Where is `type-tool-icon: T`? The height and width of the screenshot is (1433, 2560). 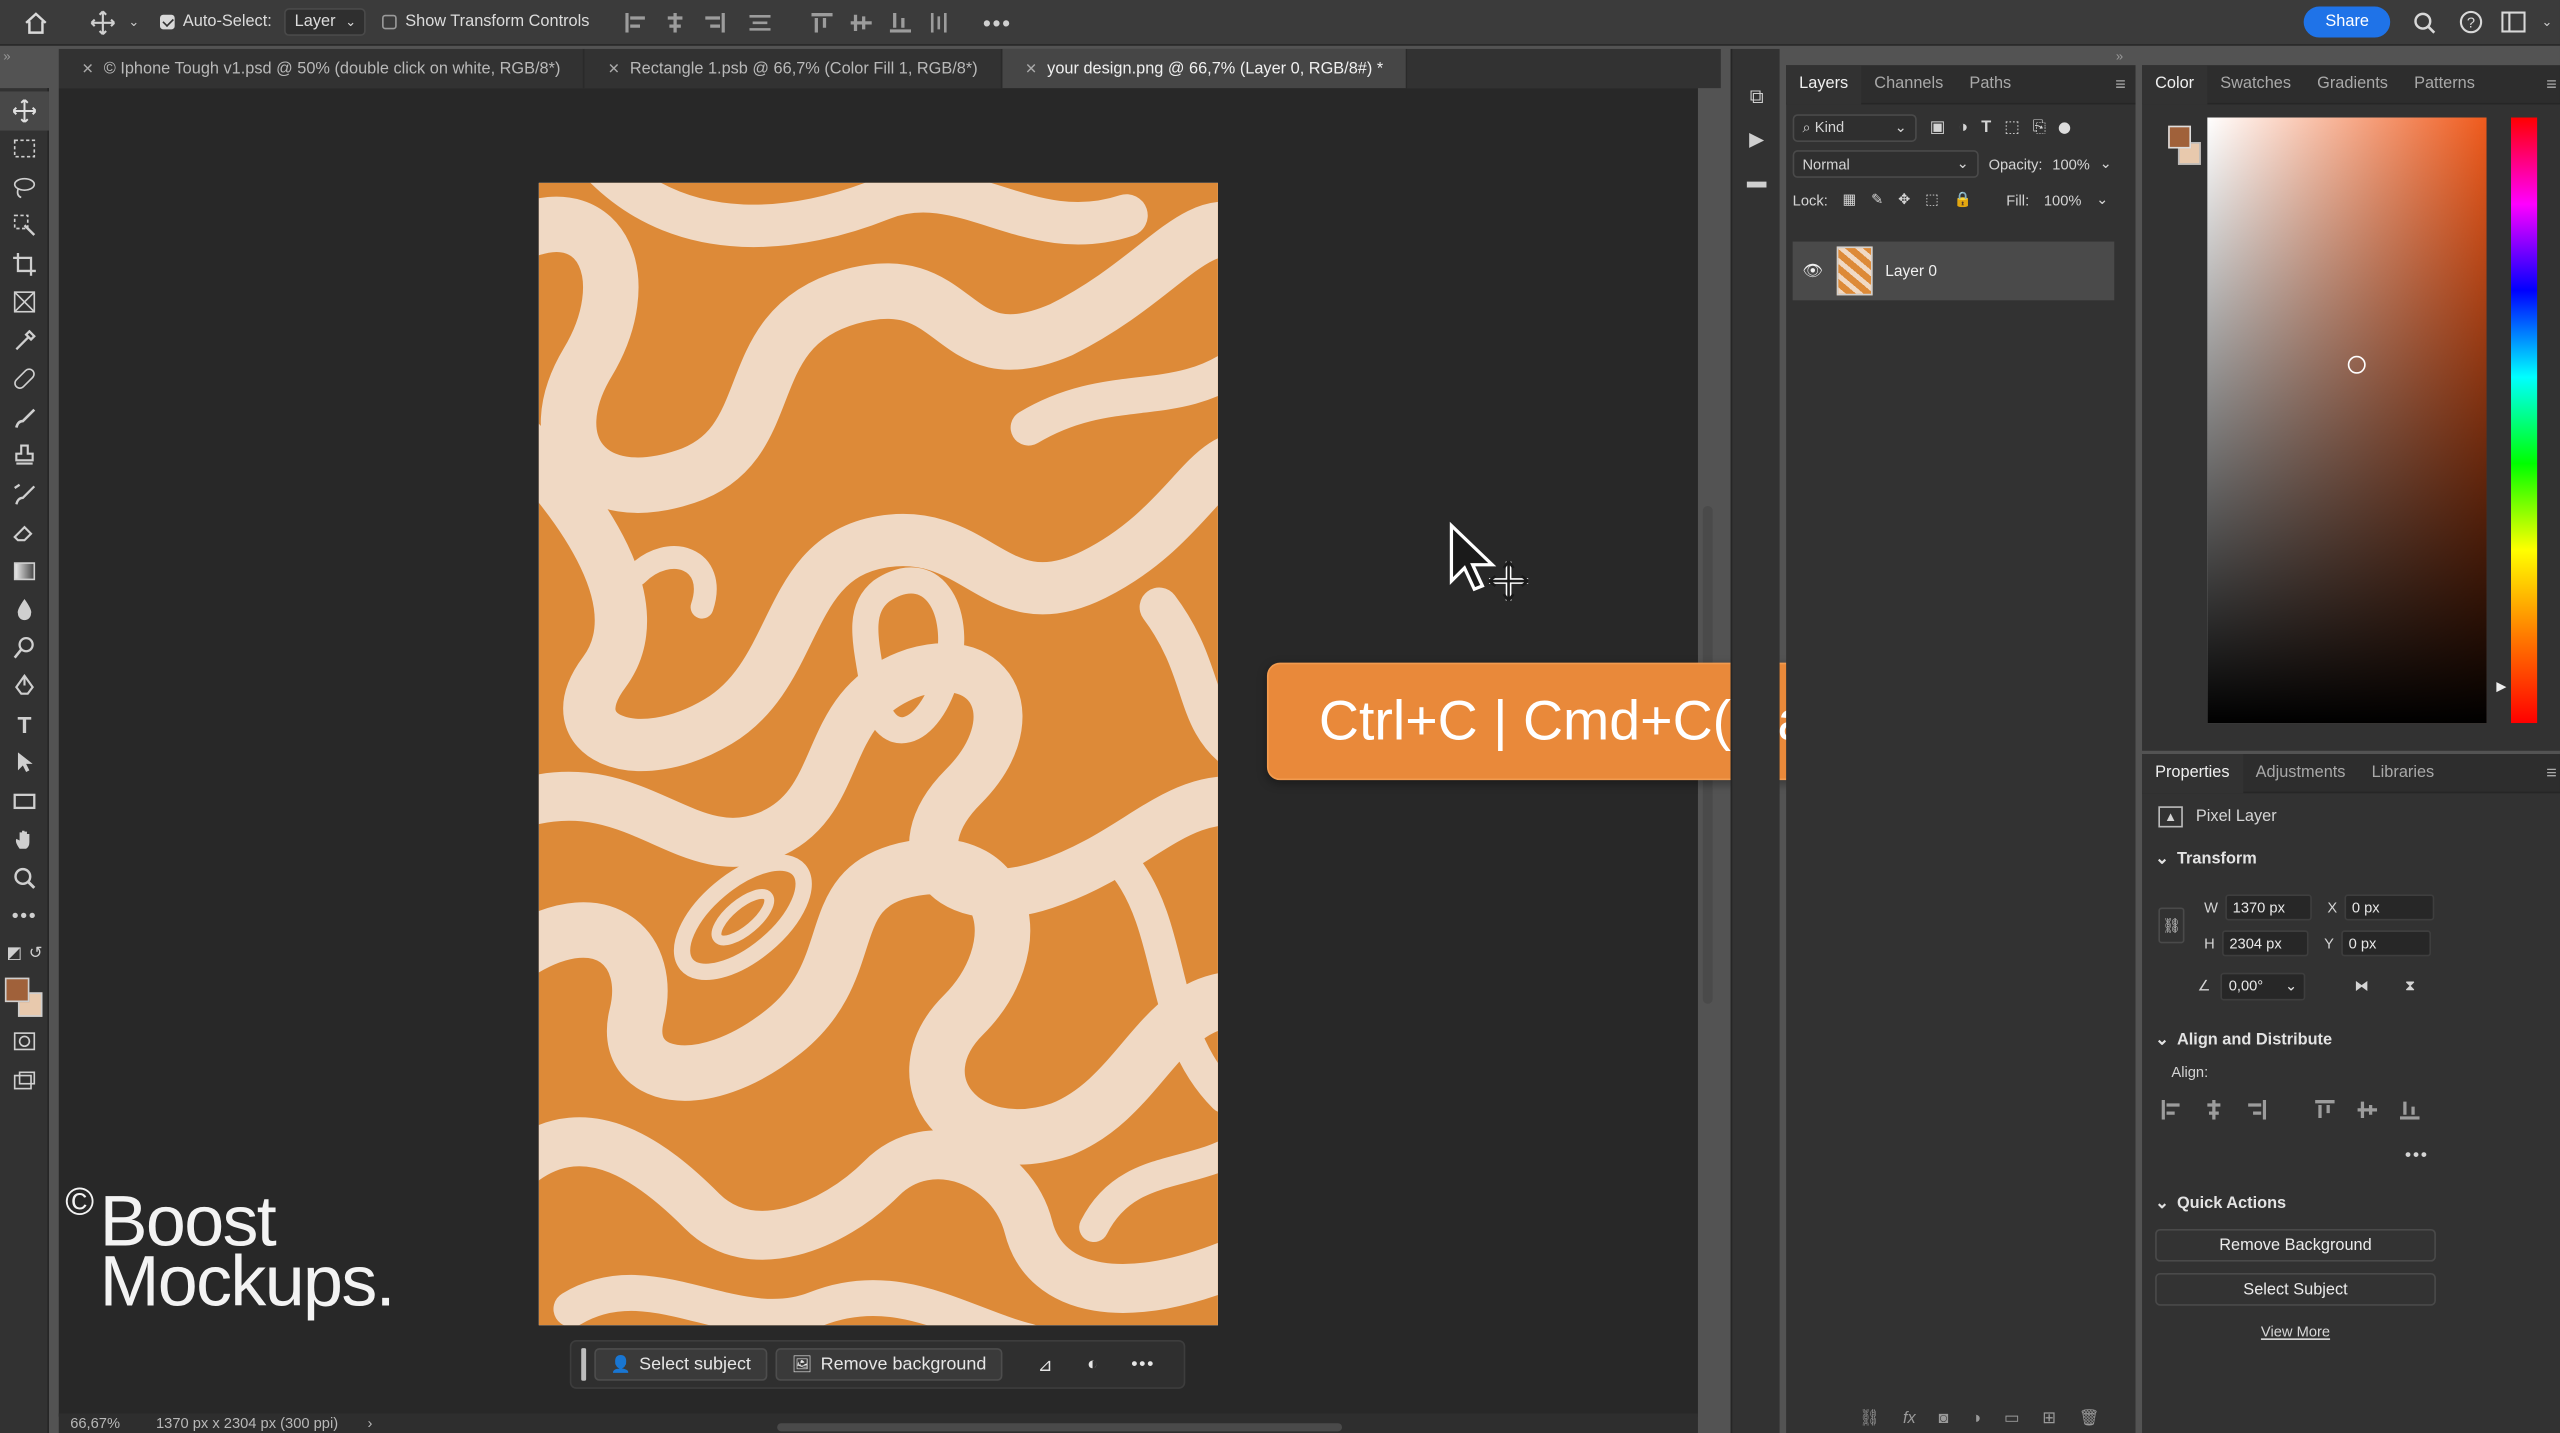 type-tool-icon: T is located at coordinates (24, 724).